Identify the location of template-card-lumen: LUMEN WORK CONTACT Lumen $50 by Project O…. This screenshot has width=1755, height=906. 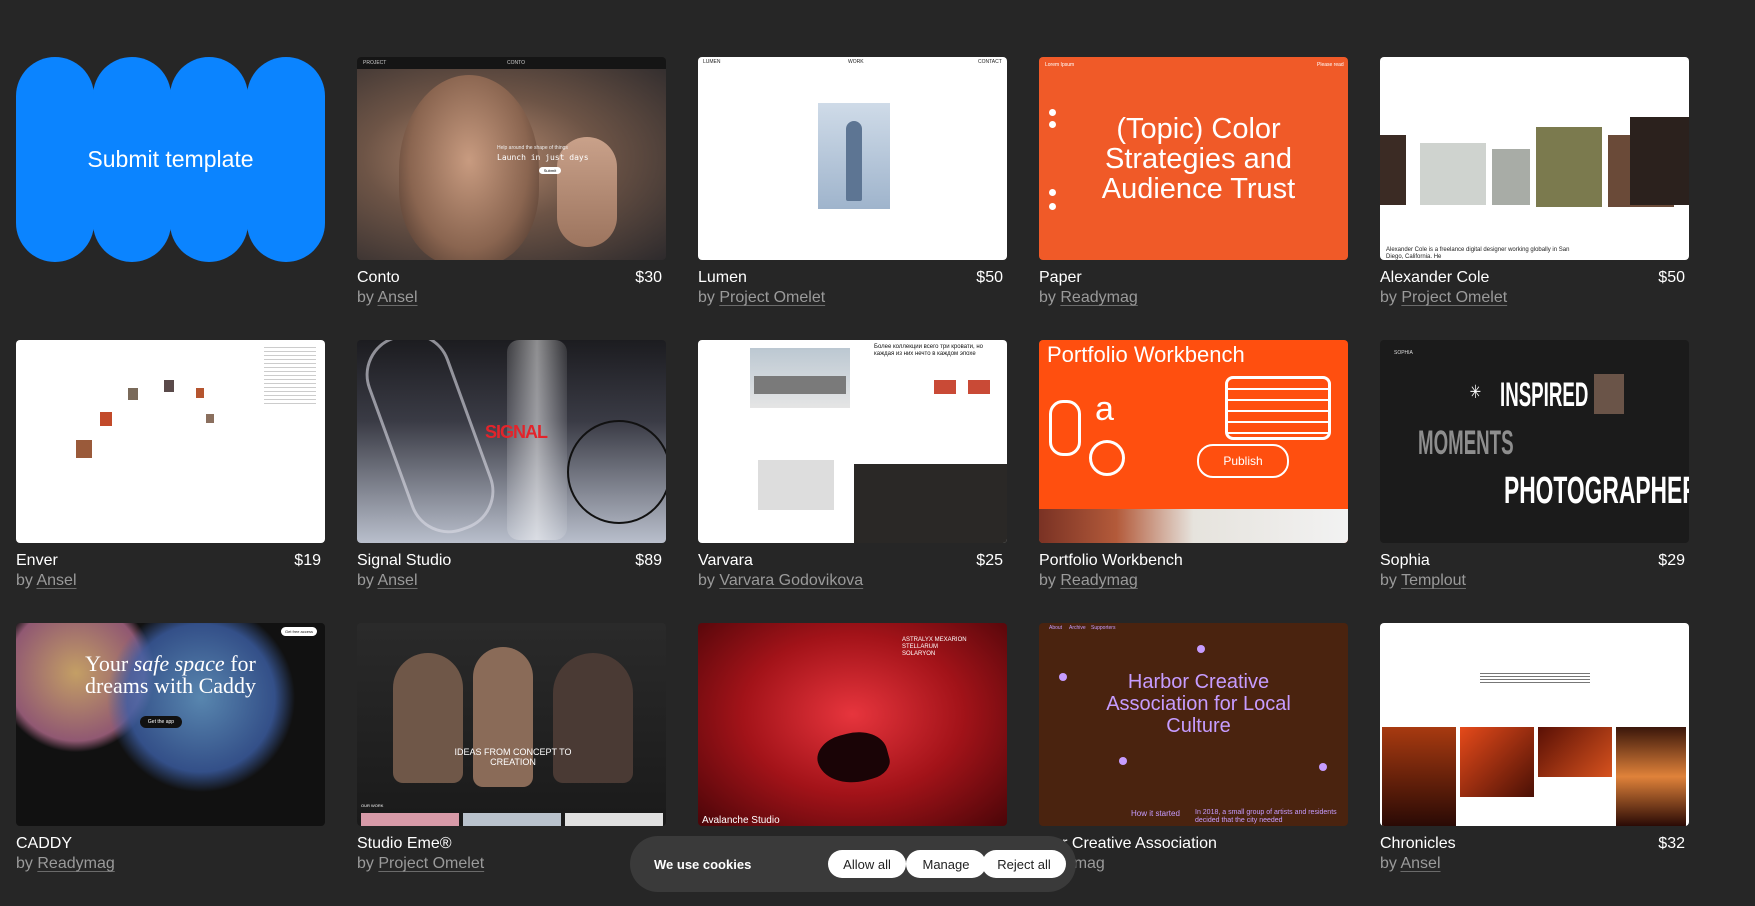
(852, 198).